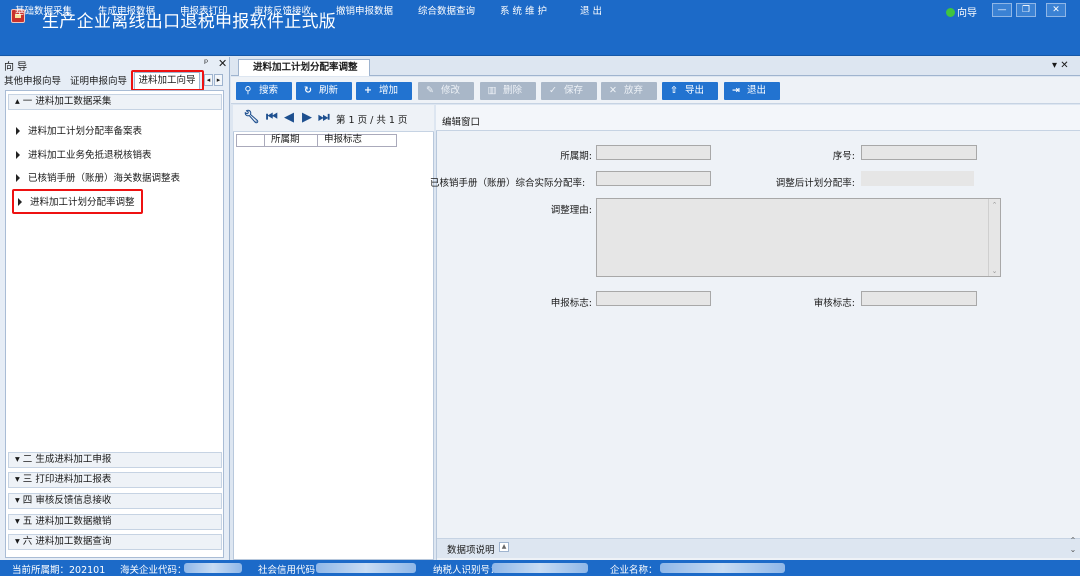 The width and height of the screenshot is (1080, 576). What do you see at coordinates (204, 10) in the screenshot?
I see `menu-print-report: 申报表打印` at bounding box center [204, 10].